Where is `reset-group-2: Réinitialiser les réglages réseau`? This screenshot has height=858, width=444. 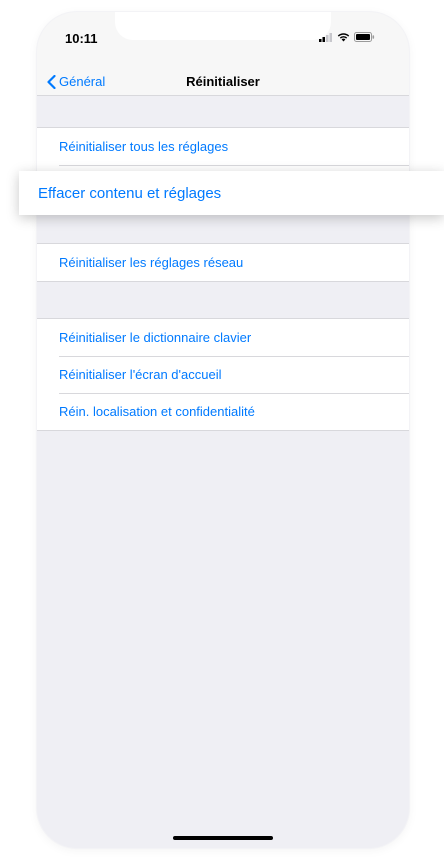
reset-group-2: Réinitialiser les réglages réseau is located at coordinates (223, 262).